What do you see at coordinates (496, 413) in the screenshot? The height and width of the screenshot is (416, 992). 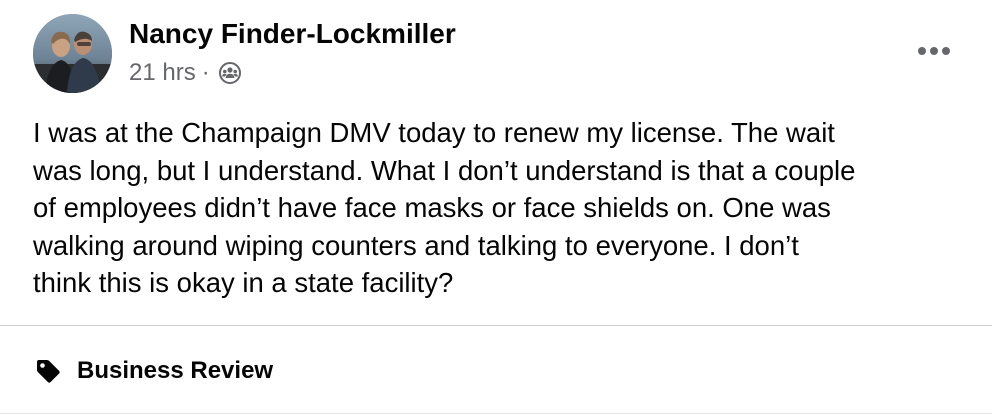 I see `bottom-divider` at bounding box center [496, 413].